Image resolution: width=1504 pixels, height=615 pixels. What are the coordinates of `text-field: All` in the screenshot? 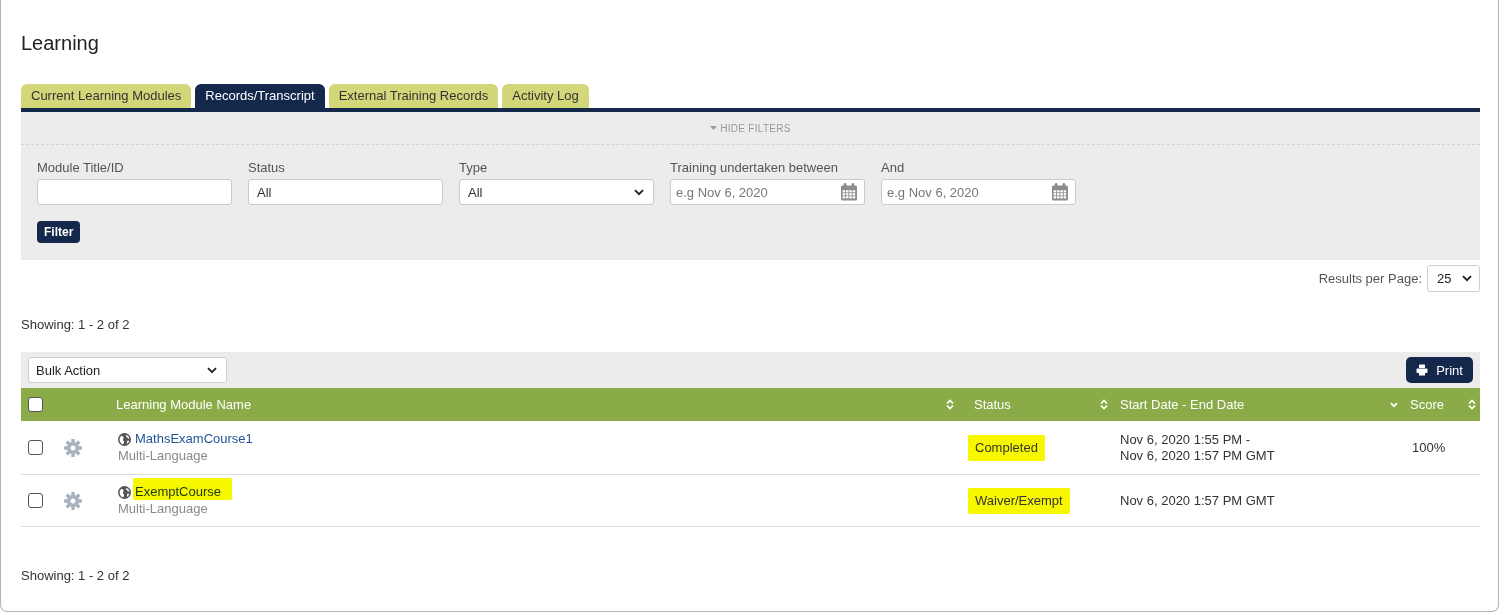 It's located at (345, 192).